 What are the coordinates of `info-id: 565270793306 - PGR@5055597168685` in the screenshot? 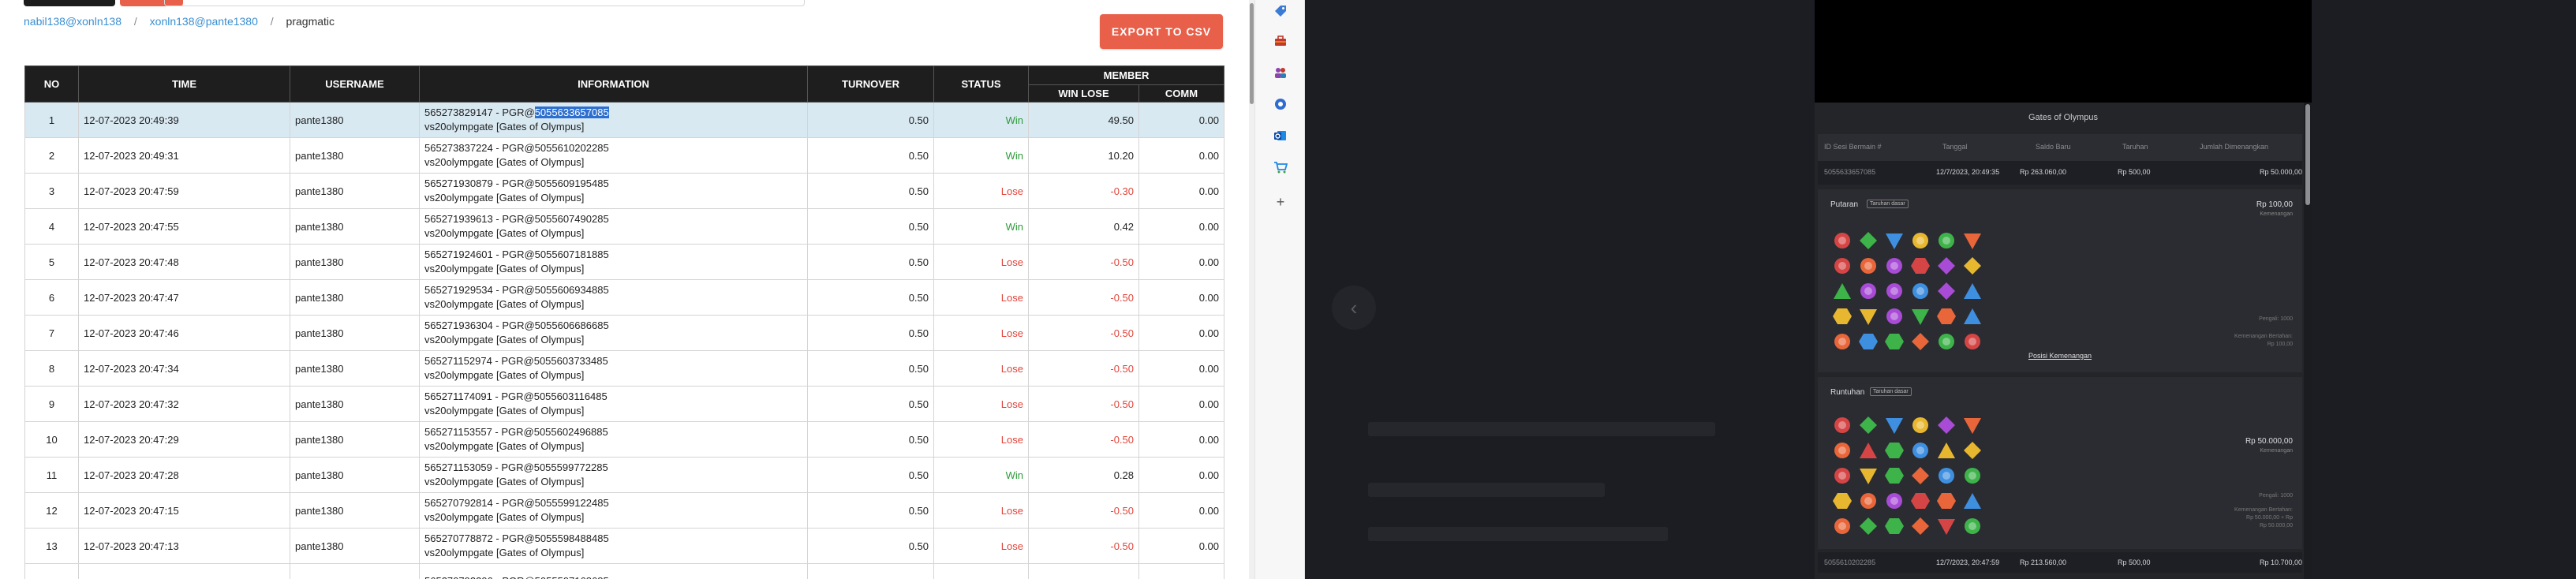 It's located at (516, 577).